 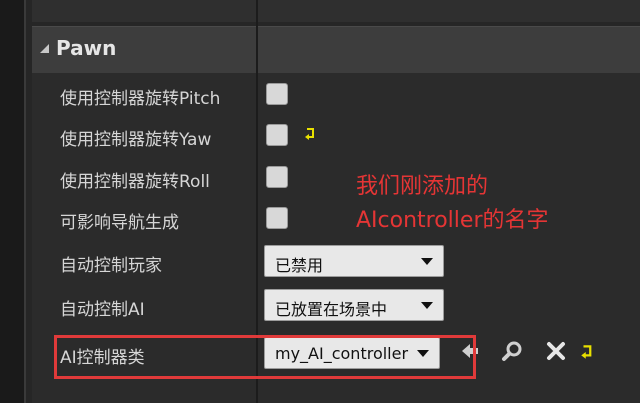 I want to click on property-label: 自动控制AI, so click(x=102, y=310).